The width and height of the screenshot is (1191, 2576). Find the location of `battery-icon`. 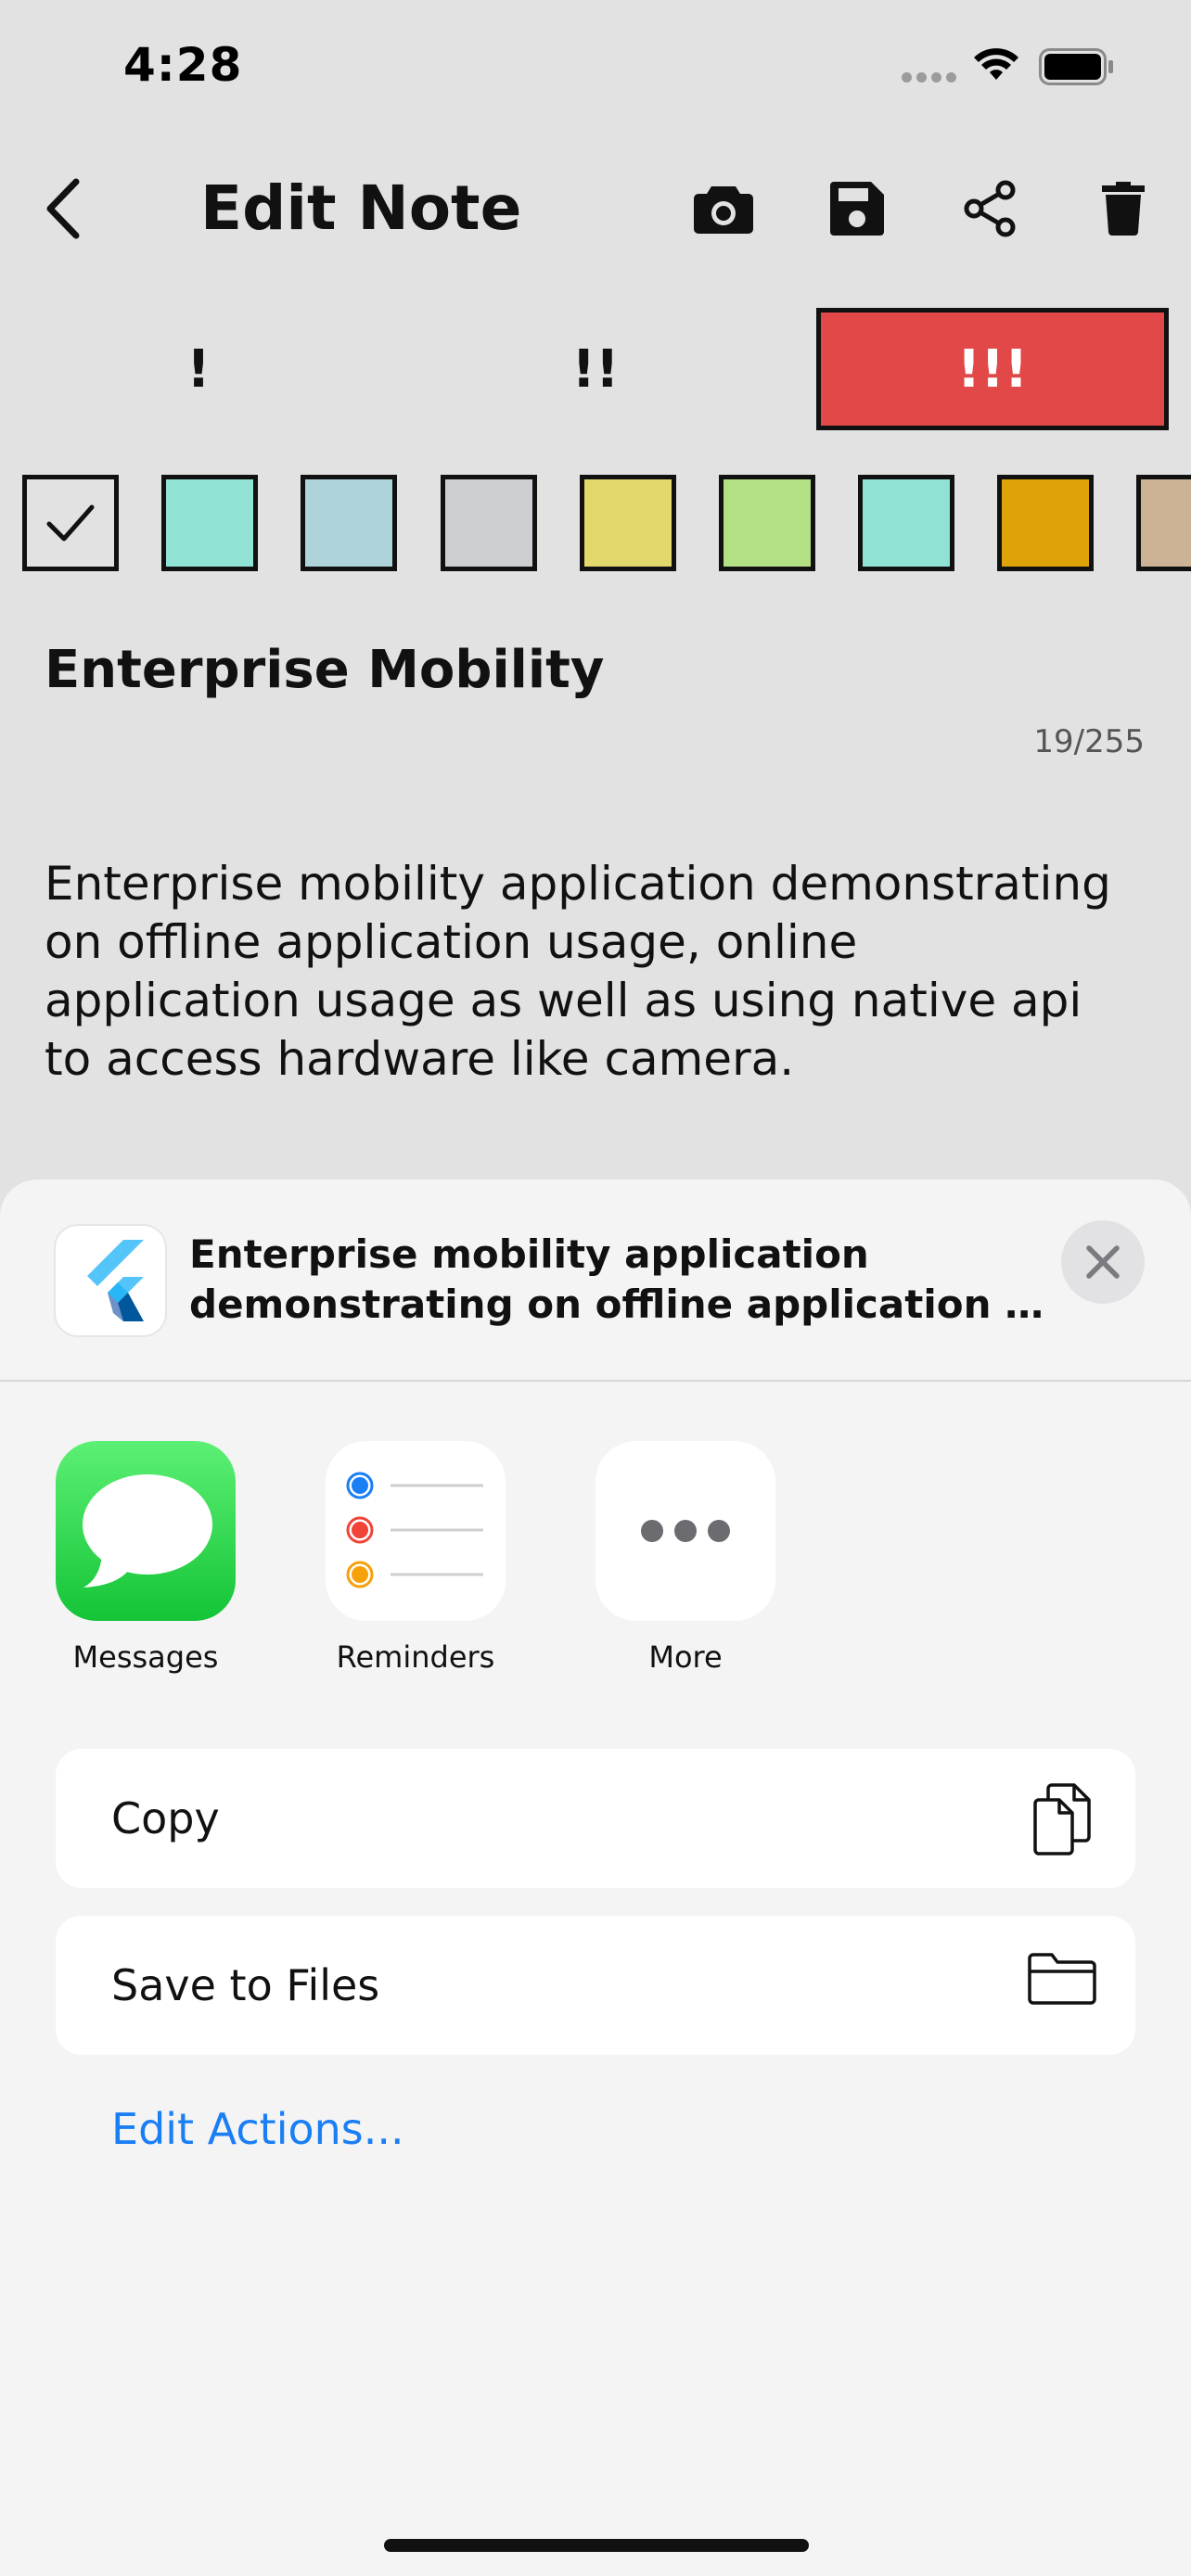

battery-icon is located at coordinates (1076, 66).